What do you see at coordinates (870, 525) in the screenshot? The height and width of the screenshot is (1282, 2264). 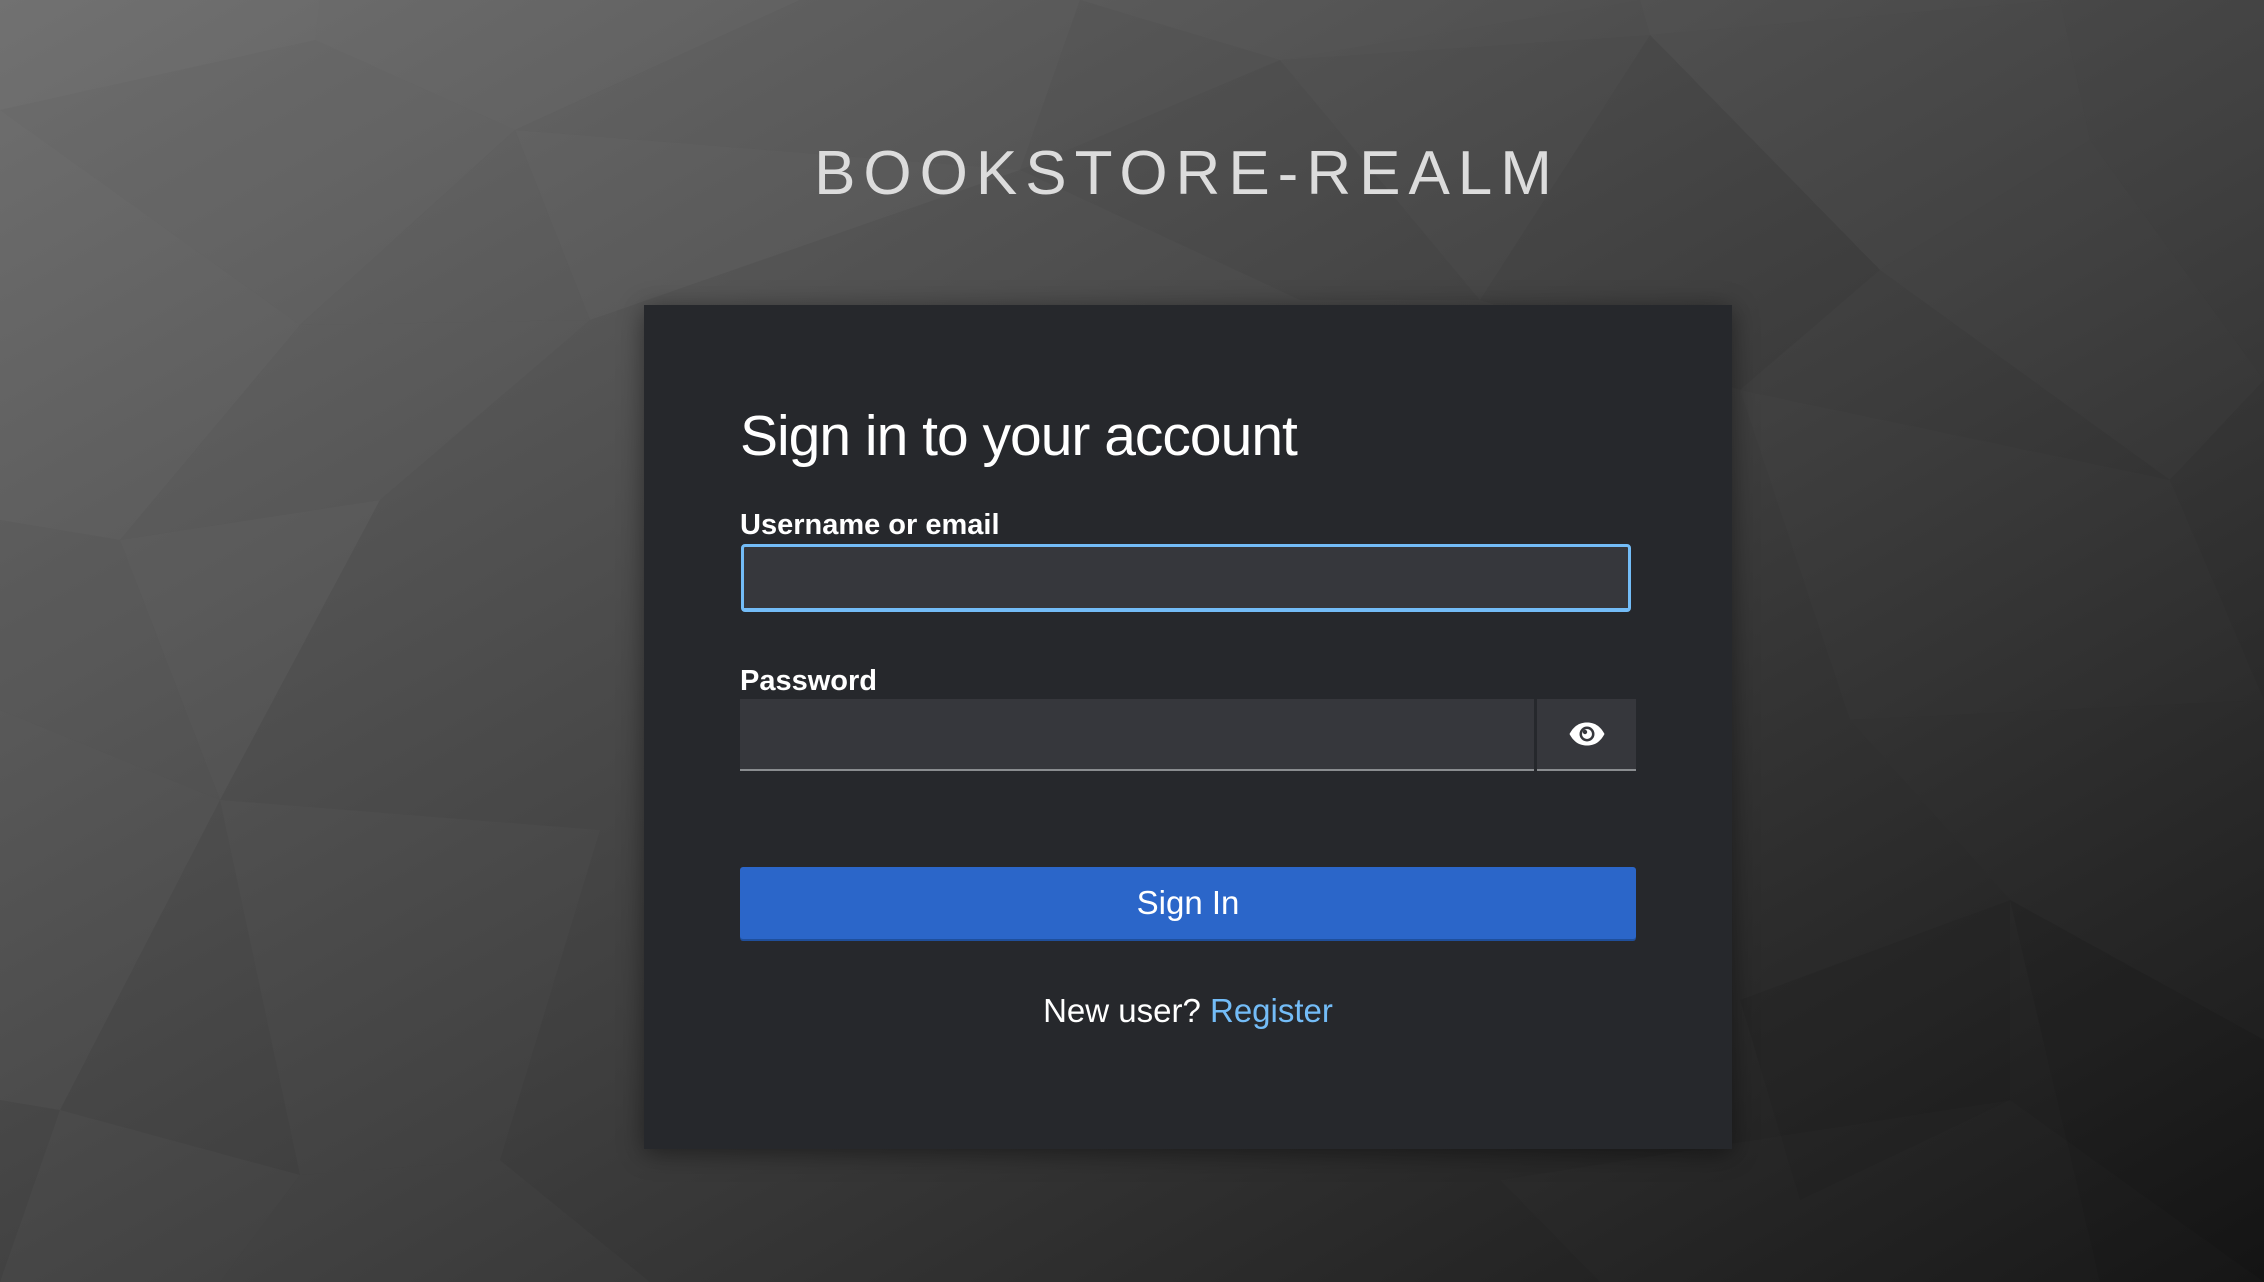 I see `username-label: Username or email` at bounding box center [870, 525].